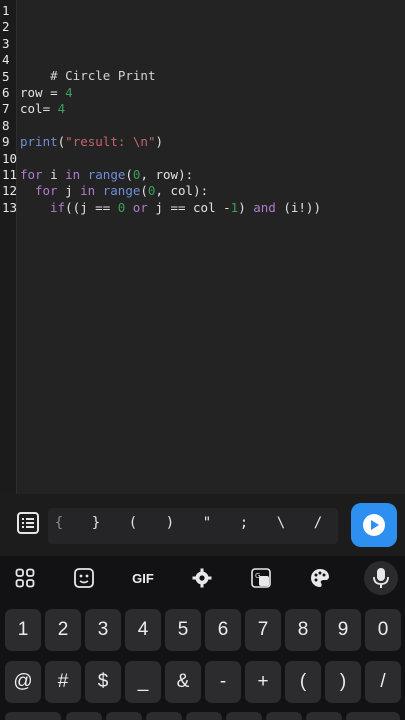 This screenshot has width=405, height=720. I want to click on key-close-paren: ), so click(343, 682).